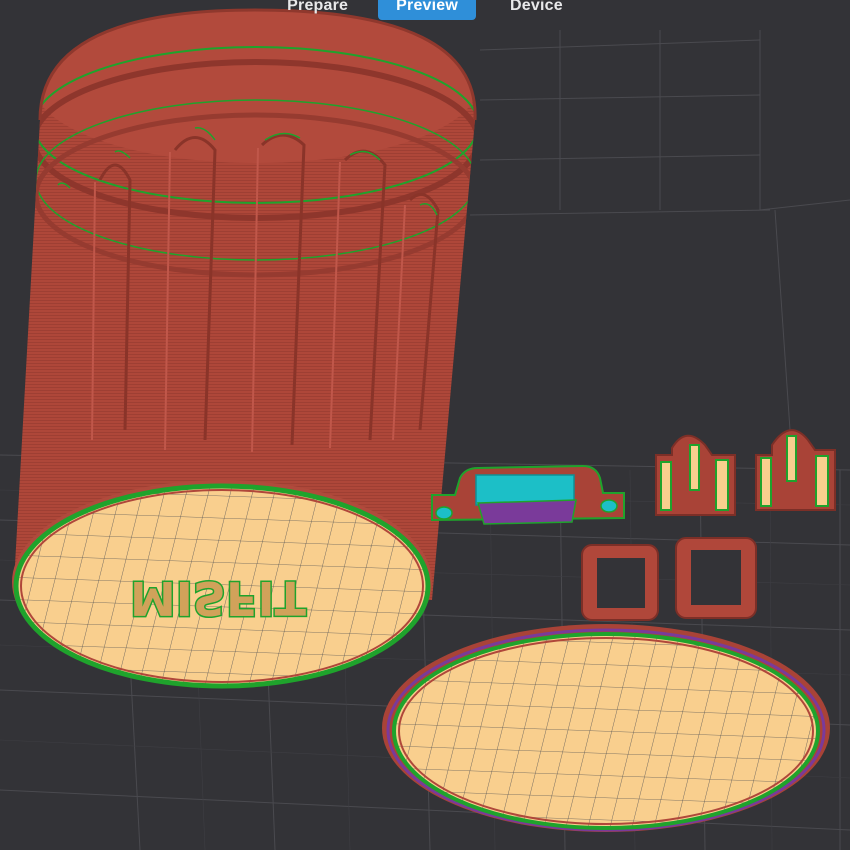  I want to click on handle-bracket-model, so click(528, 494).